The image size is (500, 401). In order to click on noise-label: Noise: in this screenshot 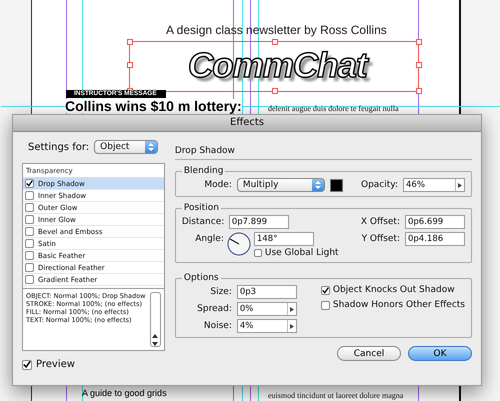, I will do `click(217, 326)`.